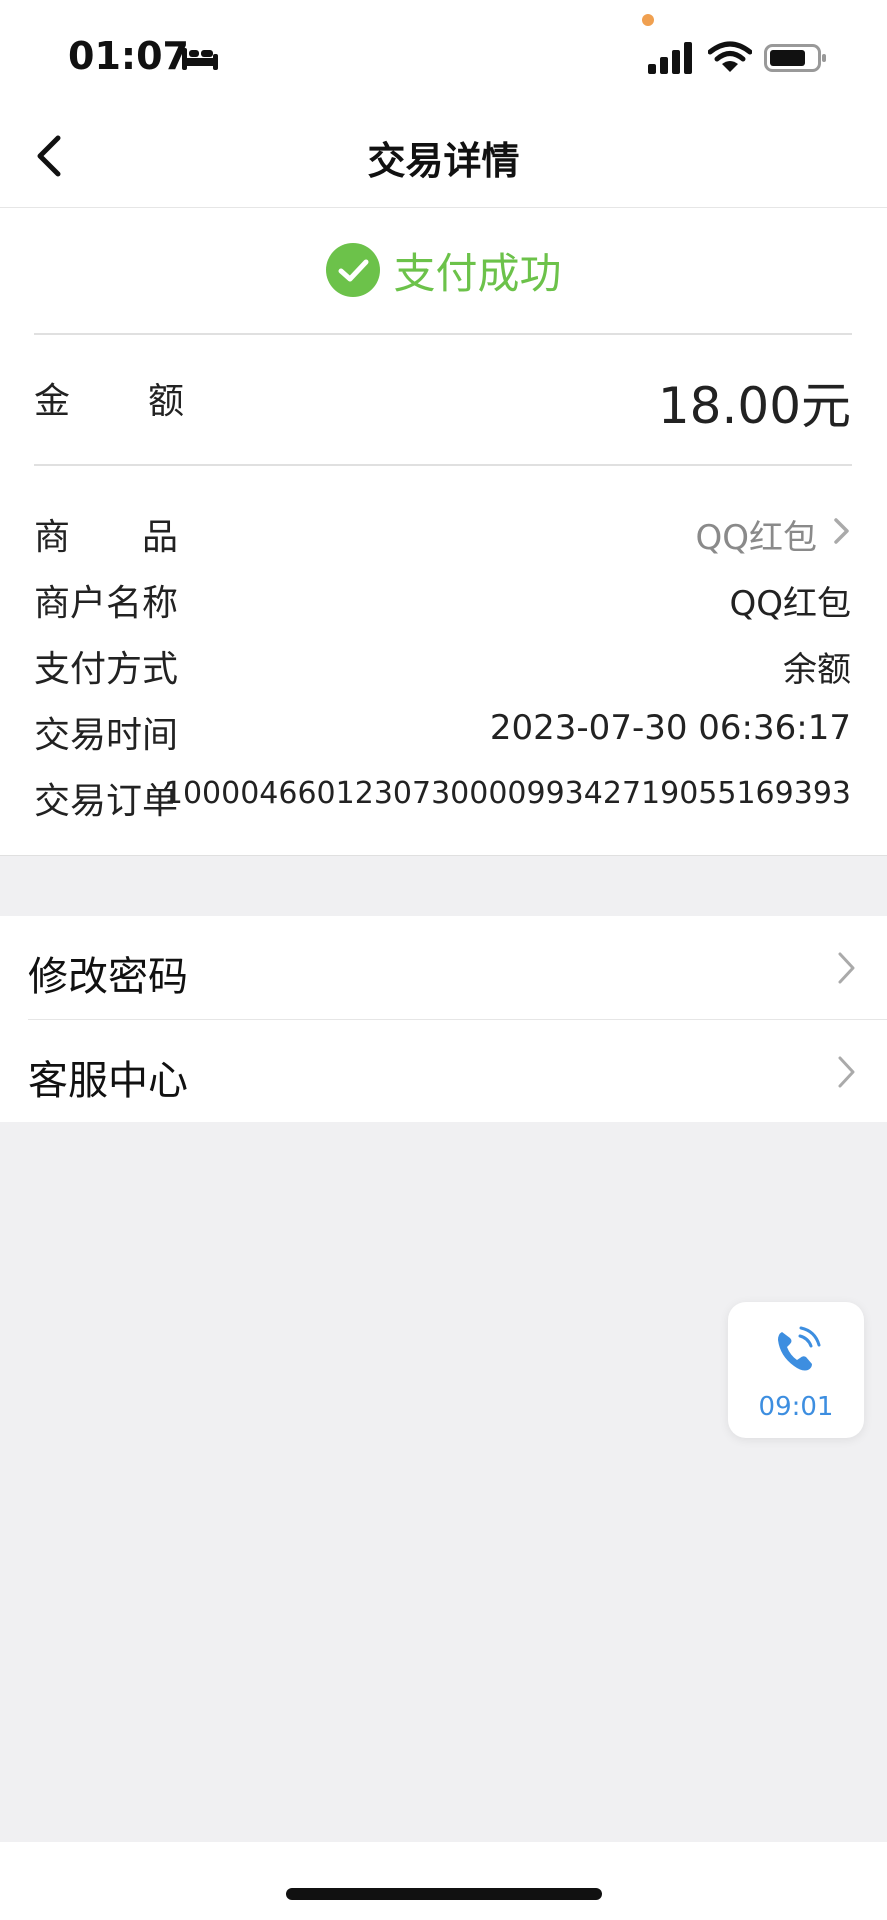 The width and height of the screenshot is (887, 1920). Describe the element at coordinates (128, 56) in the screenshot. I see `status-time: 01:07` at that location.